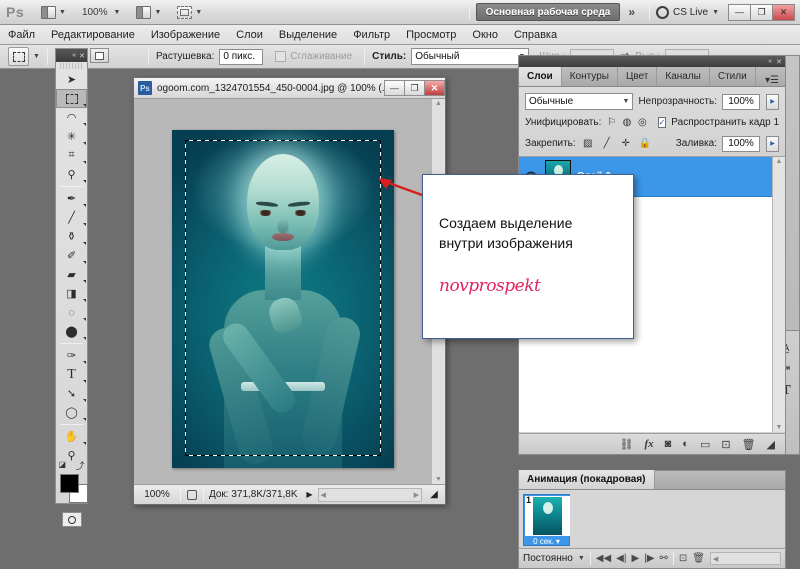  Describe the element at coordinates (71, 98) in the screenshot. I see `tool-rectangular-marquee` at that location.